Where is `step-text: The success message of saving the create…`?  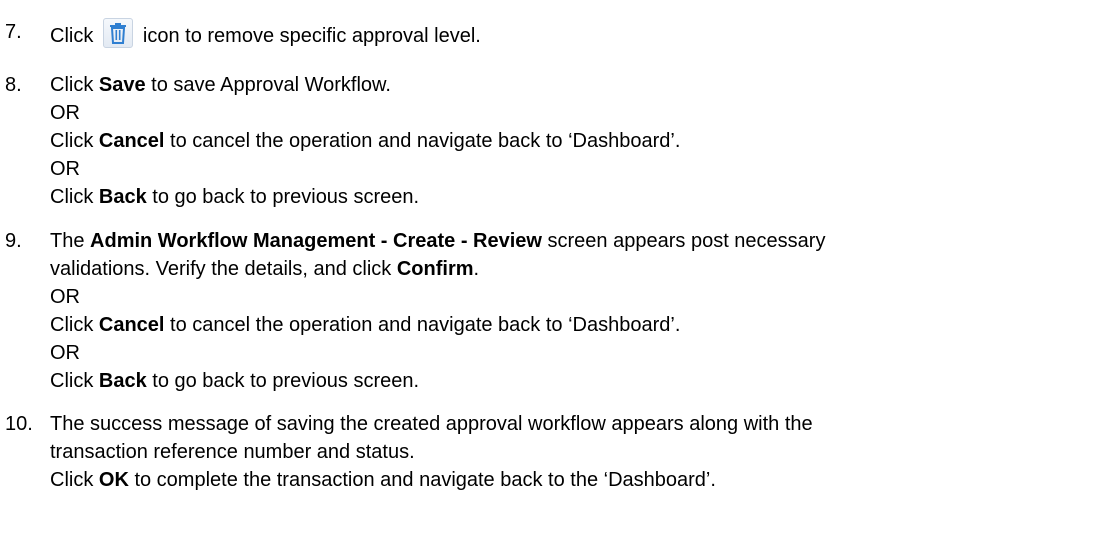
step-text: The success message of saving the create… is located at coordinates (567, 452).